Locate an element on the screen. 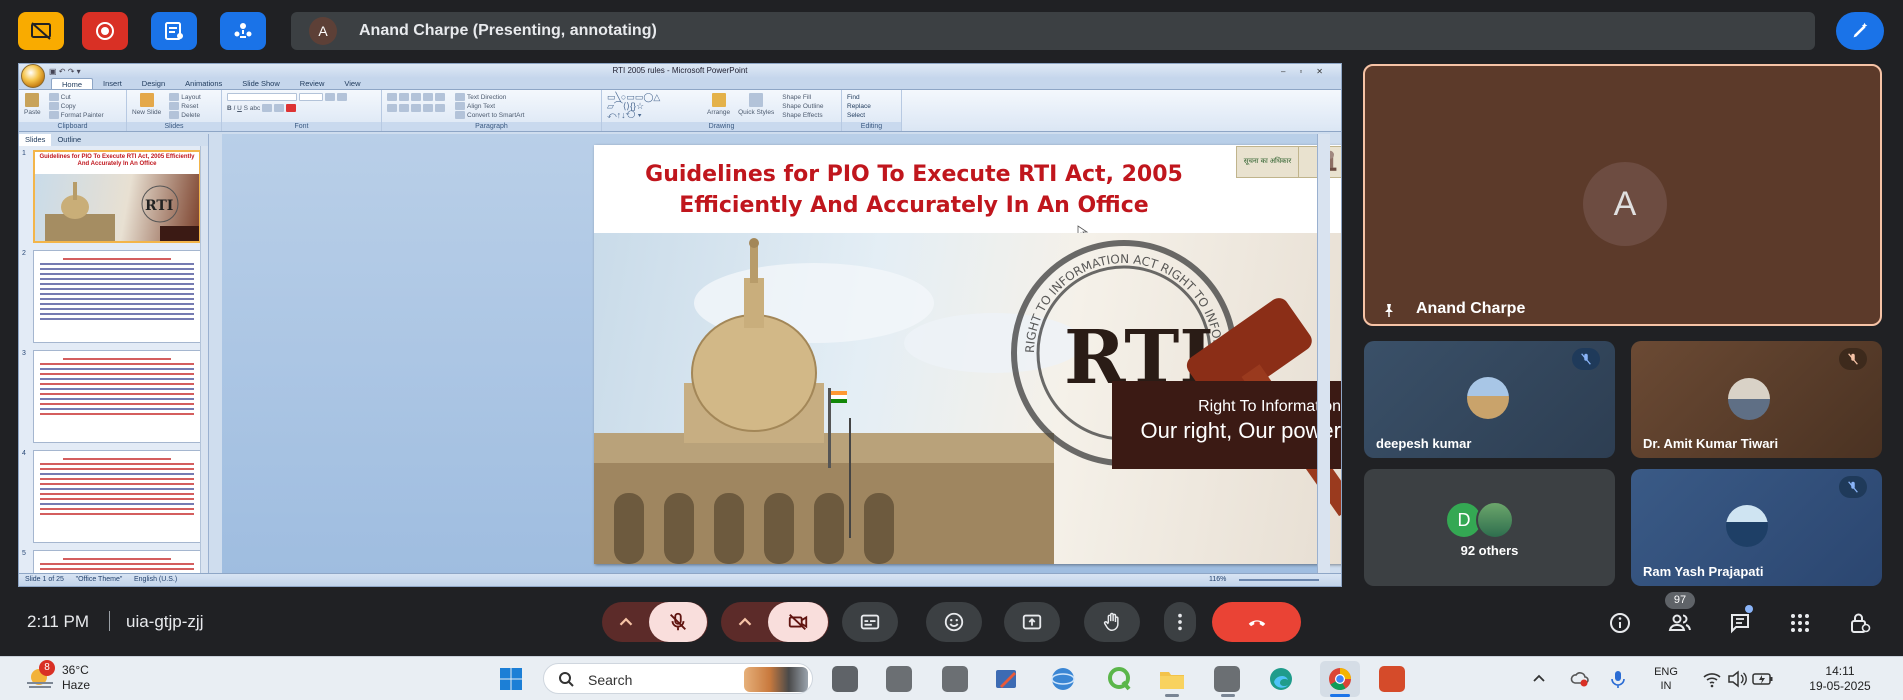 The image size is (1903, 700). tab-view: View is located at coordinates (352, 83).